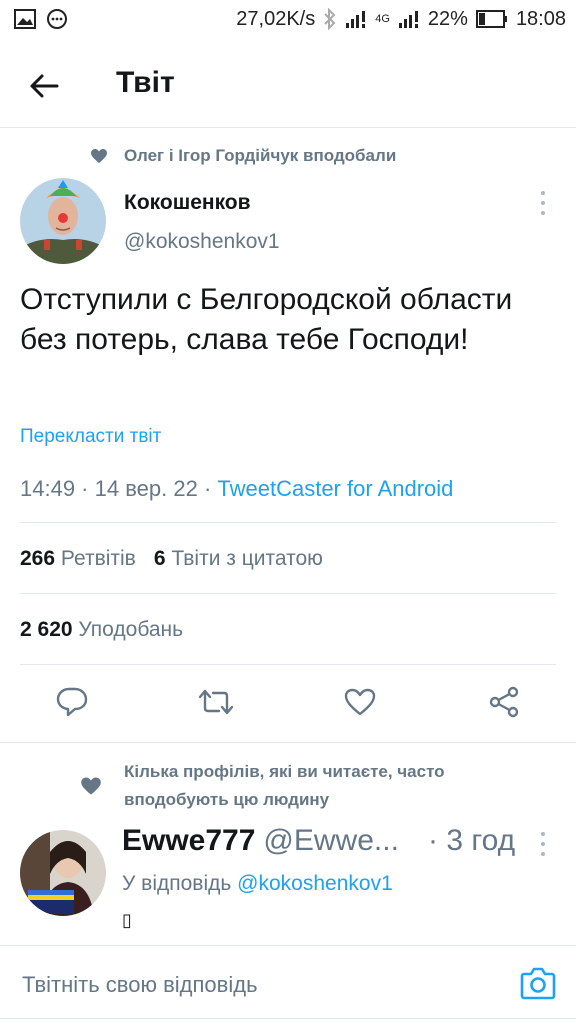 This screenshot has width=576, height=1024. Describe the element at coordinates (90, 437) in the screenshot. I see `translate-tweet-link: Перекласти твіт` at that location.